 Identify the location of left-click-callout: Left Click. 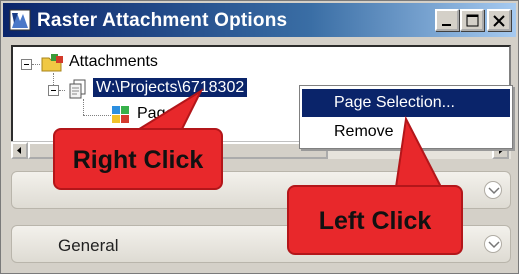
(375, 220).